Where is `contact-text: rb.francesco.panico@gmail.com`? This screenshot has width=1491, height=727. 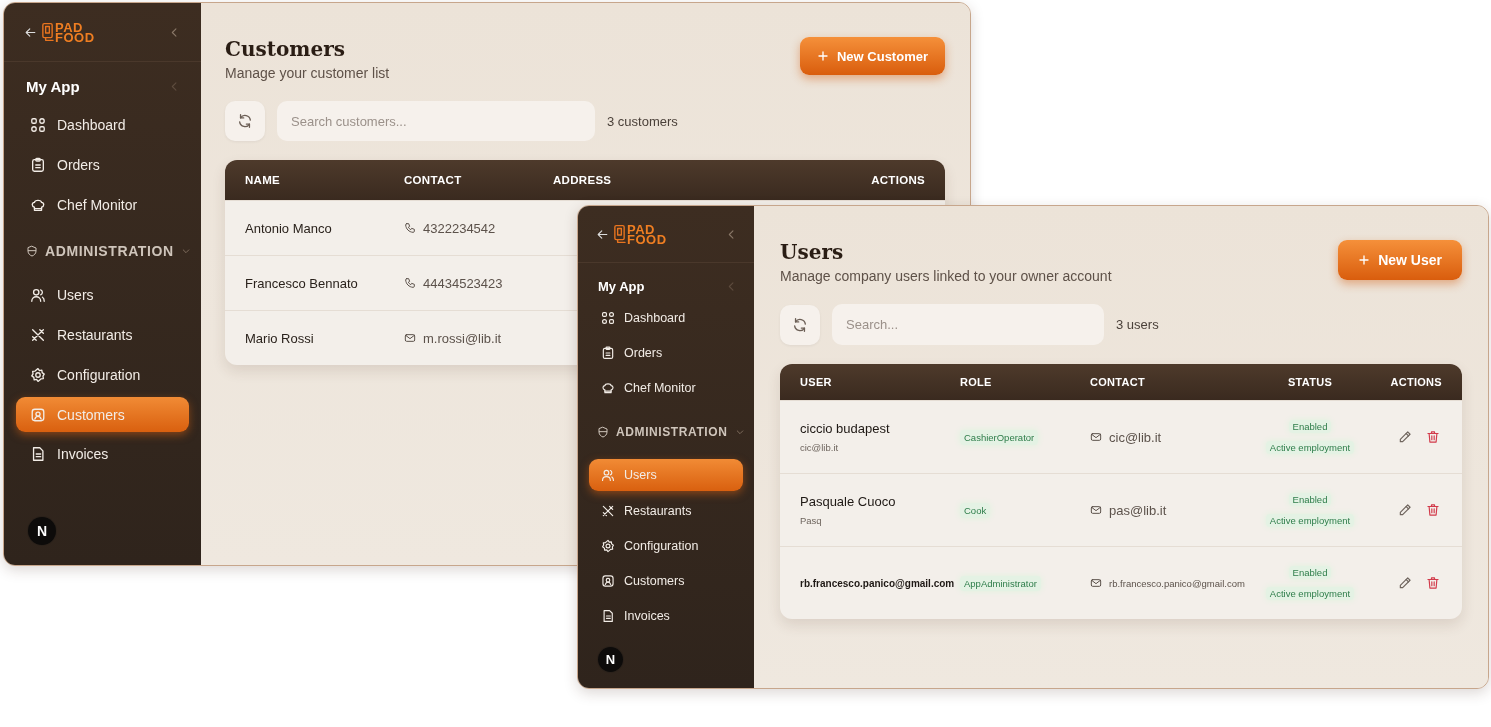 contact-text: rb.francesco.panico@gmail.com is located at coordinates (1177, 583).